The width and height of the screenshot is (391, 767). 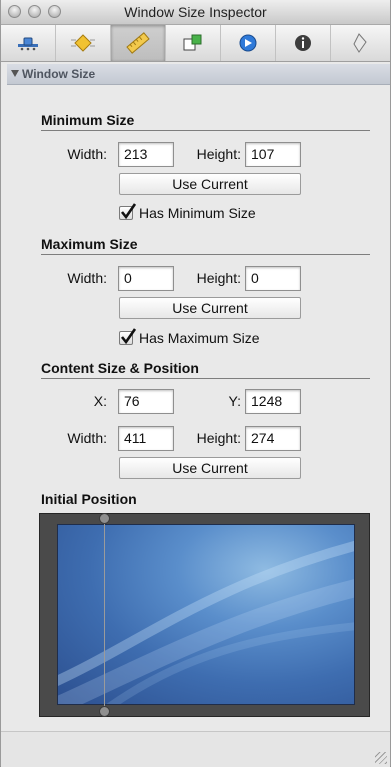 What do you see at coordinates (59, 74) in the screenshot?
I see `panel-title: Window Size` at bounding box center [59, 74].